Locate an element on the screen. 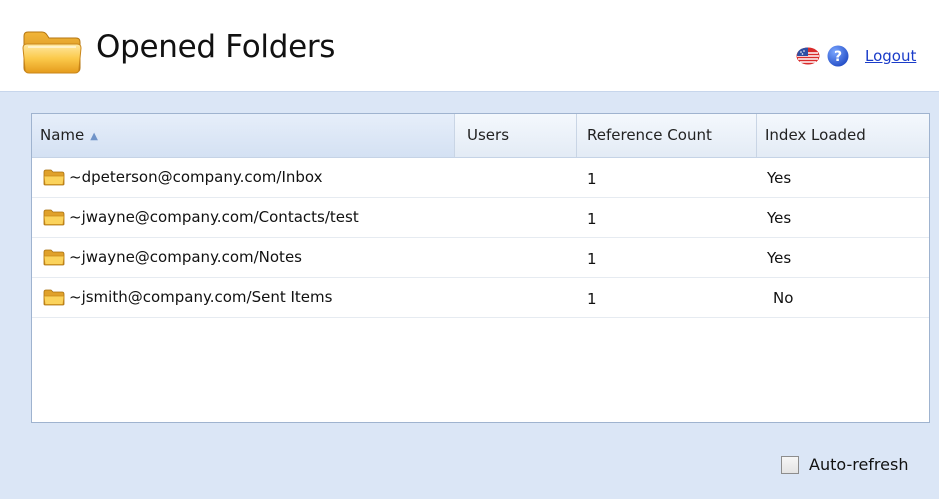 This screenshot has height=499, width=939. table-row: ~jwayne@company.com/Notes 1 Yes is located at coordinates (480, 258).